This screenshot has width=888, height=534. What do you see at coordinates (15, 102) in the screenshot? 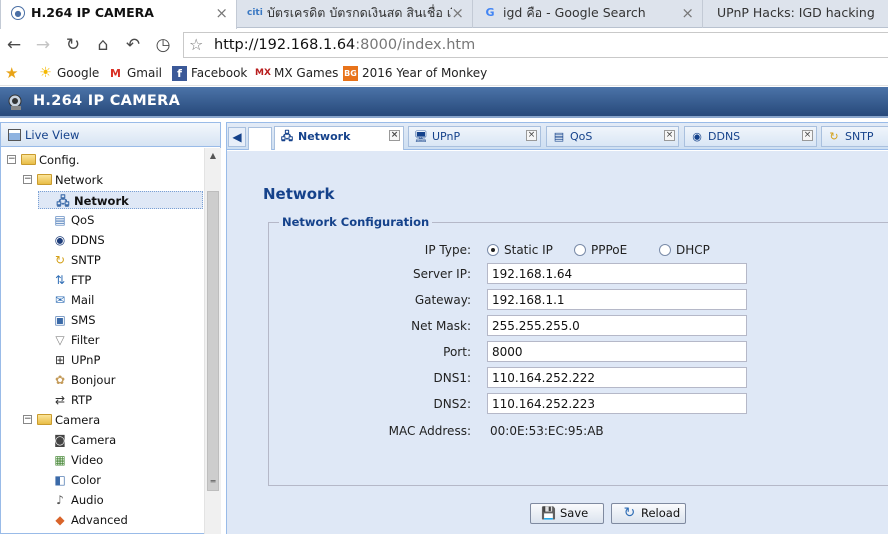
I see `camera-icon` at bounding box center [15, 102].